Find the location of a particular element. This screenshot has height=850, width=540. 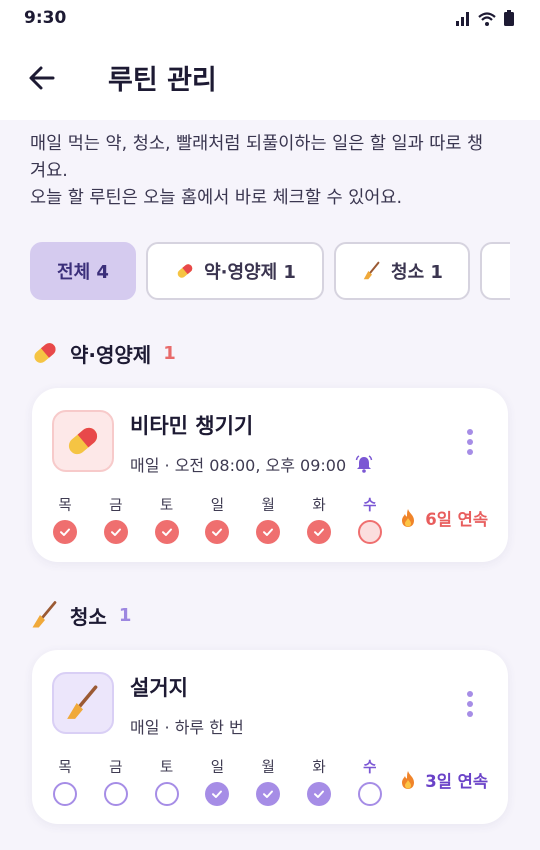

weekday-item: 토 is located at coordinates (167, 781).